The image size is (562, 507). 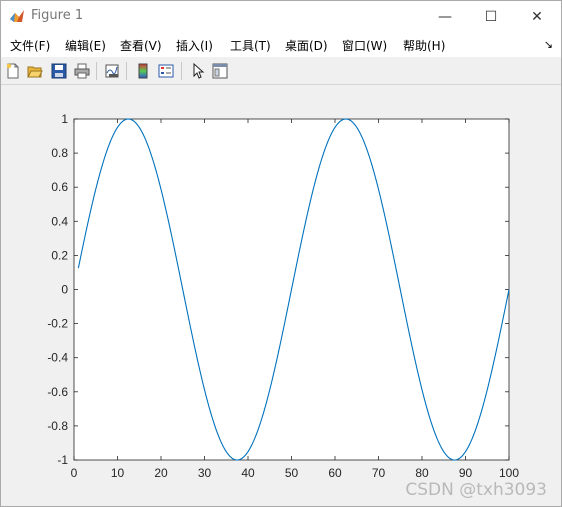 I want to click on pointer-button, so click(x=198, y=71).